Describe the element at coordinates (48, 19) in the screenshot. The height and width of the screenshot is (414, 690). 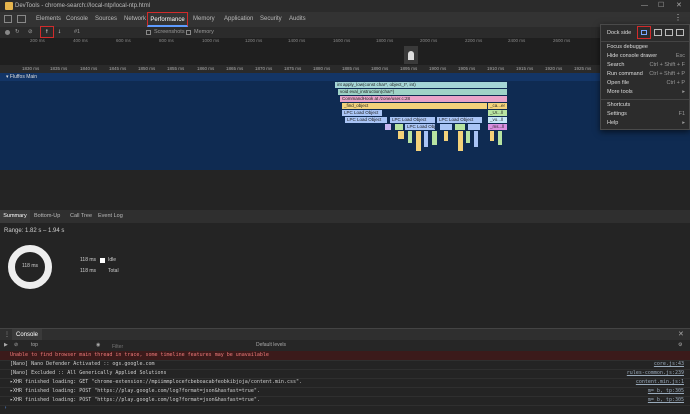
I see `tab-elements: Elements` at that location.